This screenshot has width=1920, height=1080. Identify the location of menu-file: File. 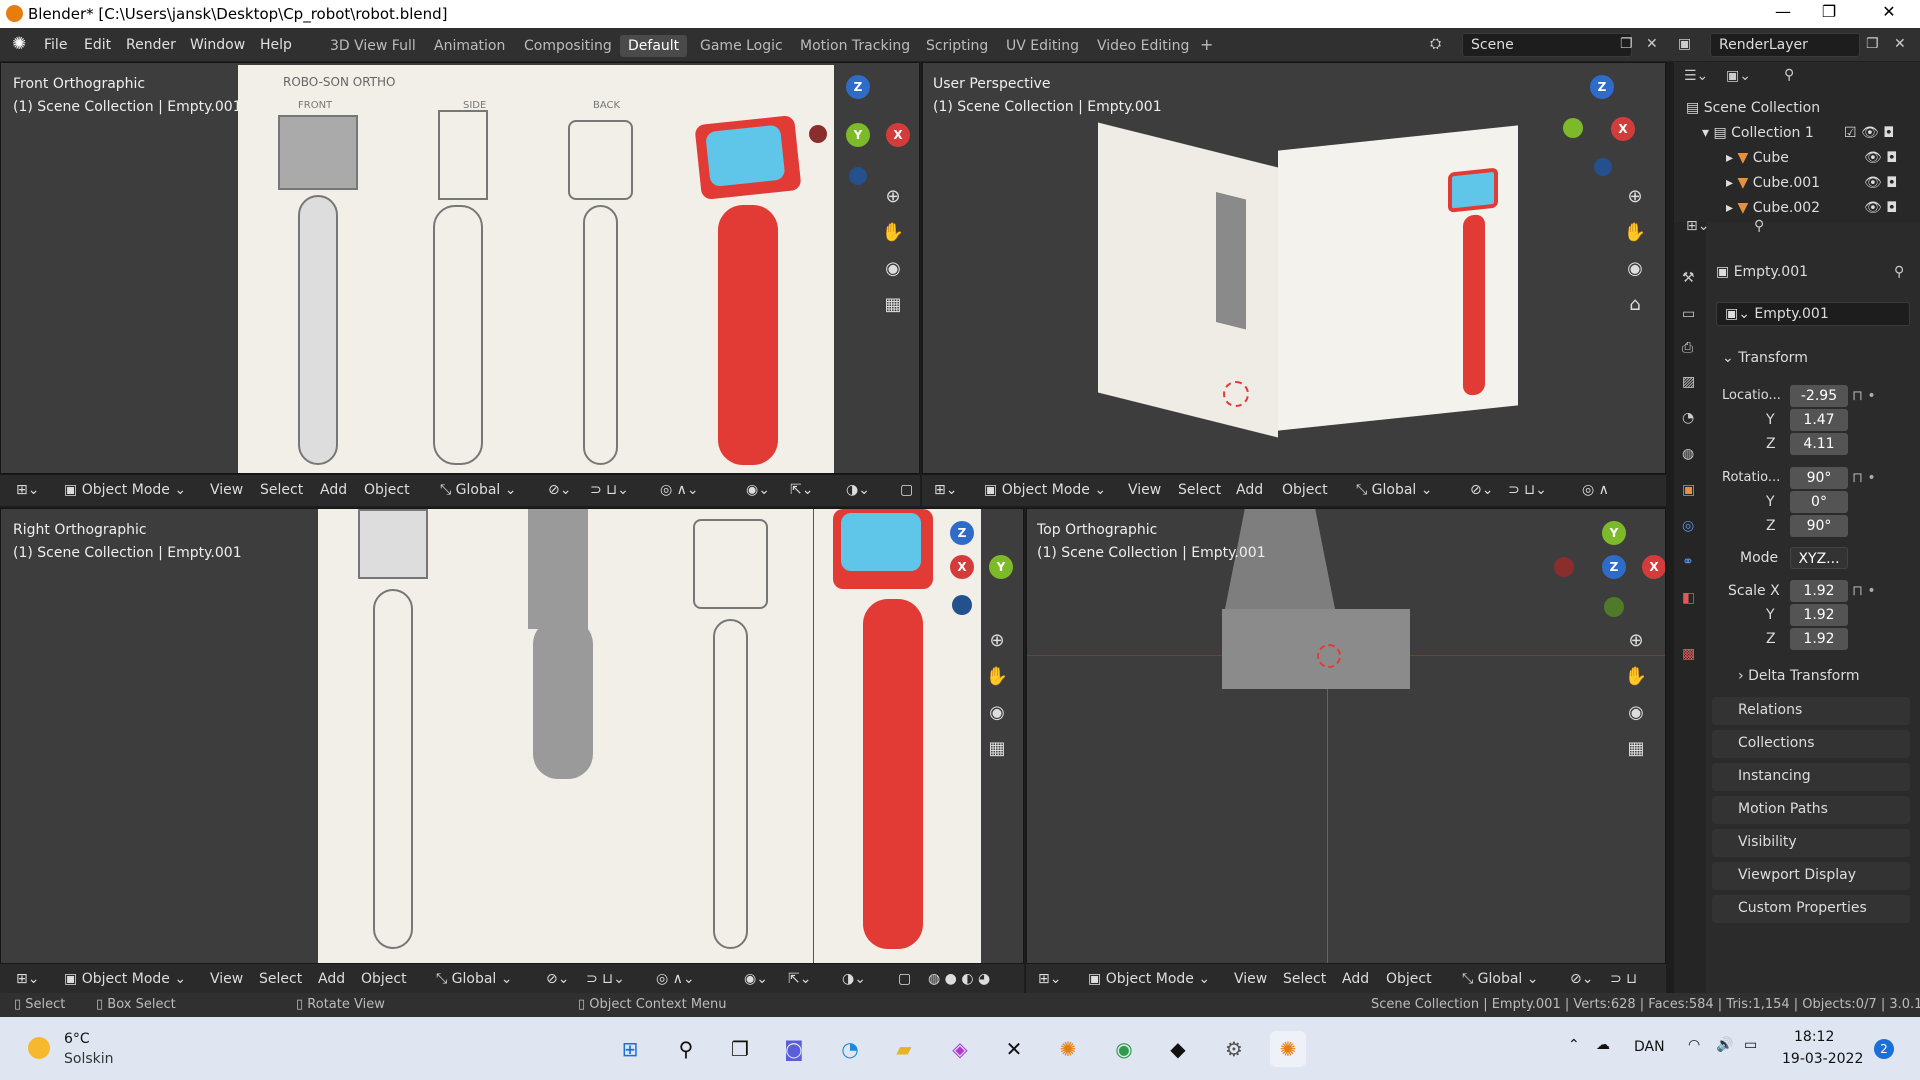
(55, 45).